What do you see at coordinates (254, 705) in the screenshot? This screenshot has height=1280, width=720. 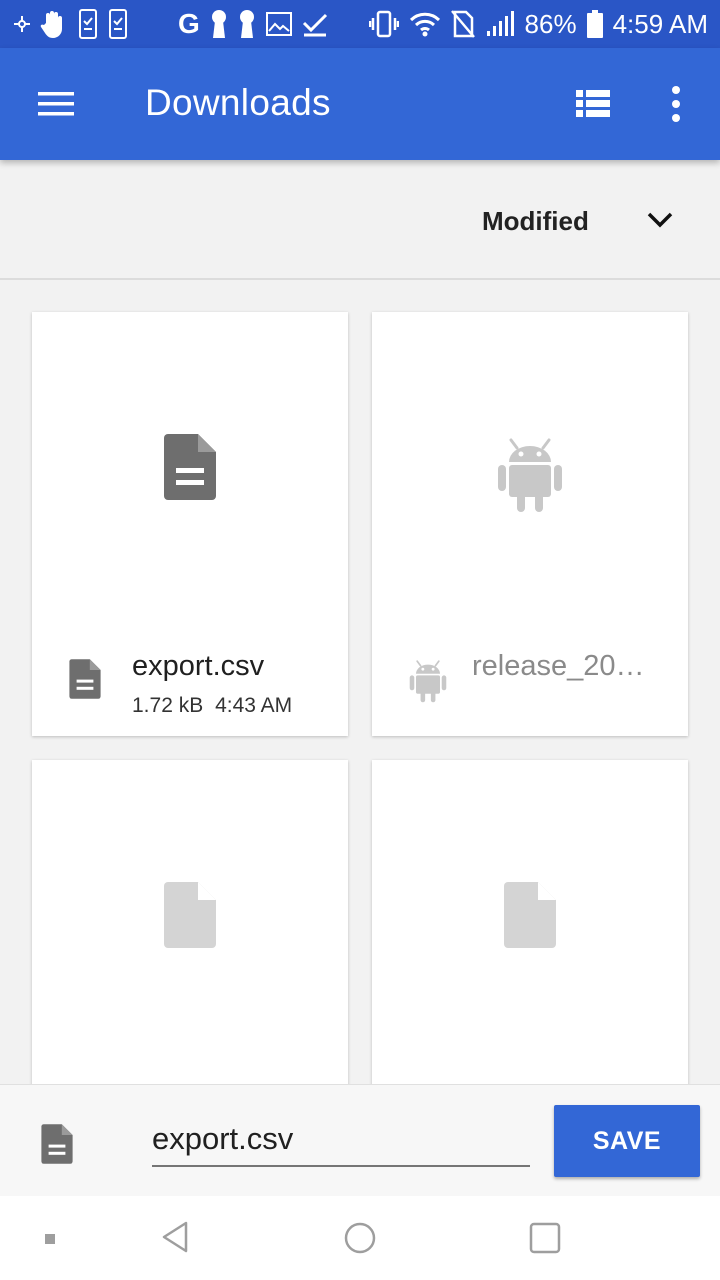 I see `file-time: 4:43 AM` at bounding box center [254, 705].